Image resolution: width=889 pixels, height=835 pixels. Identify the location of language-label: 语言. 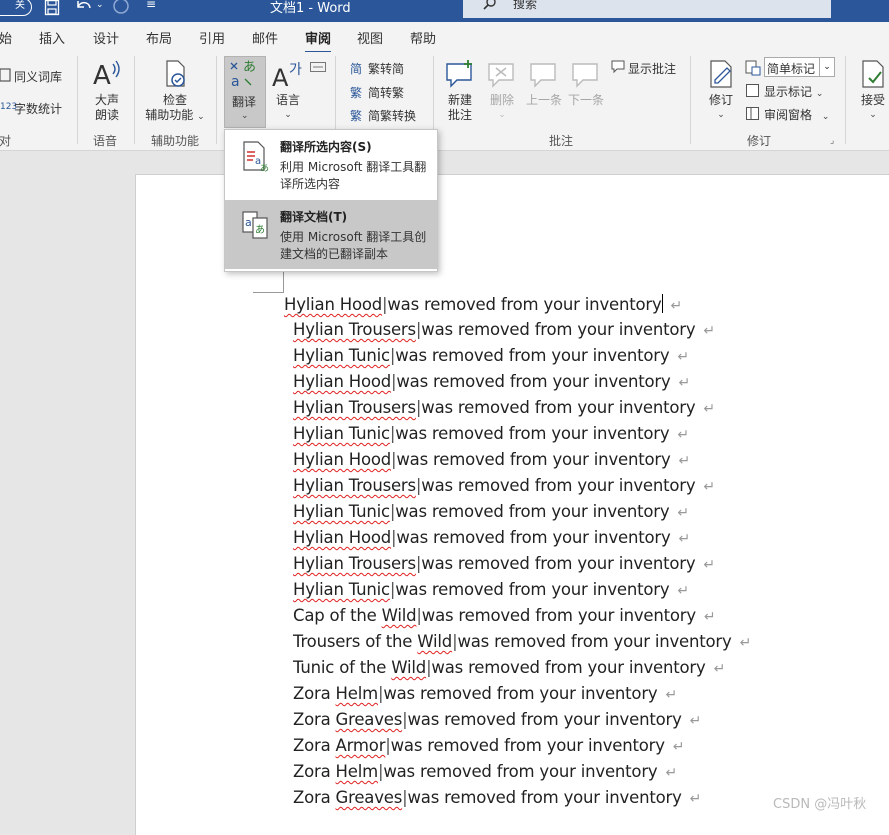
(287, 100).